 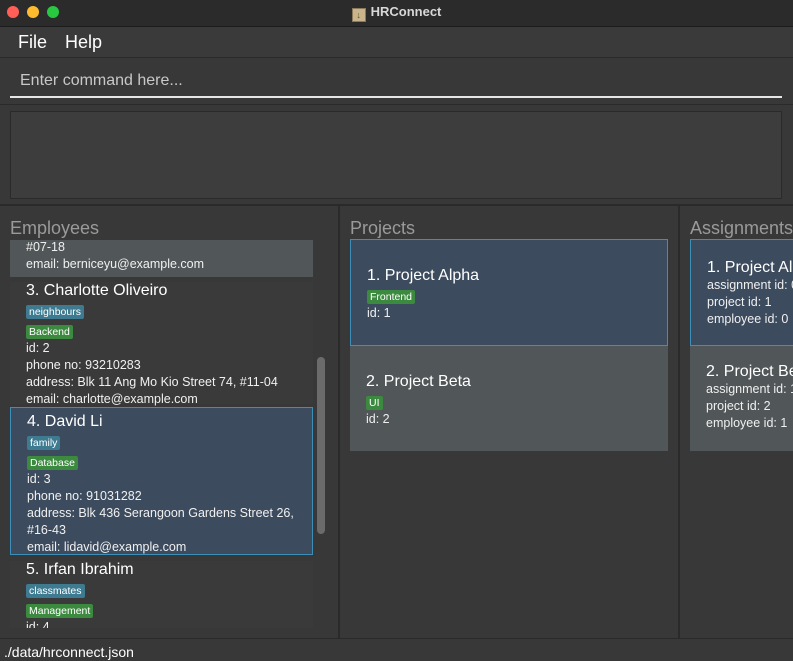 I want to click on assignment-name: 2. Project Beta, so click(x=749, y=371).